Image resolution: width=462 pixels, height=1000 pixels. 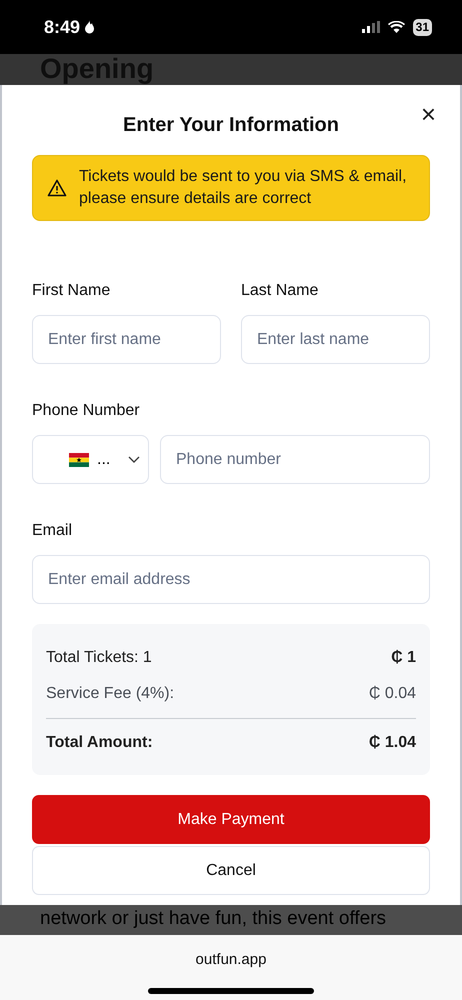 I want to click on summary-value: ₵ 0.04, so click(x=392, y=694).